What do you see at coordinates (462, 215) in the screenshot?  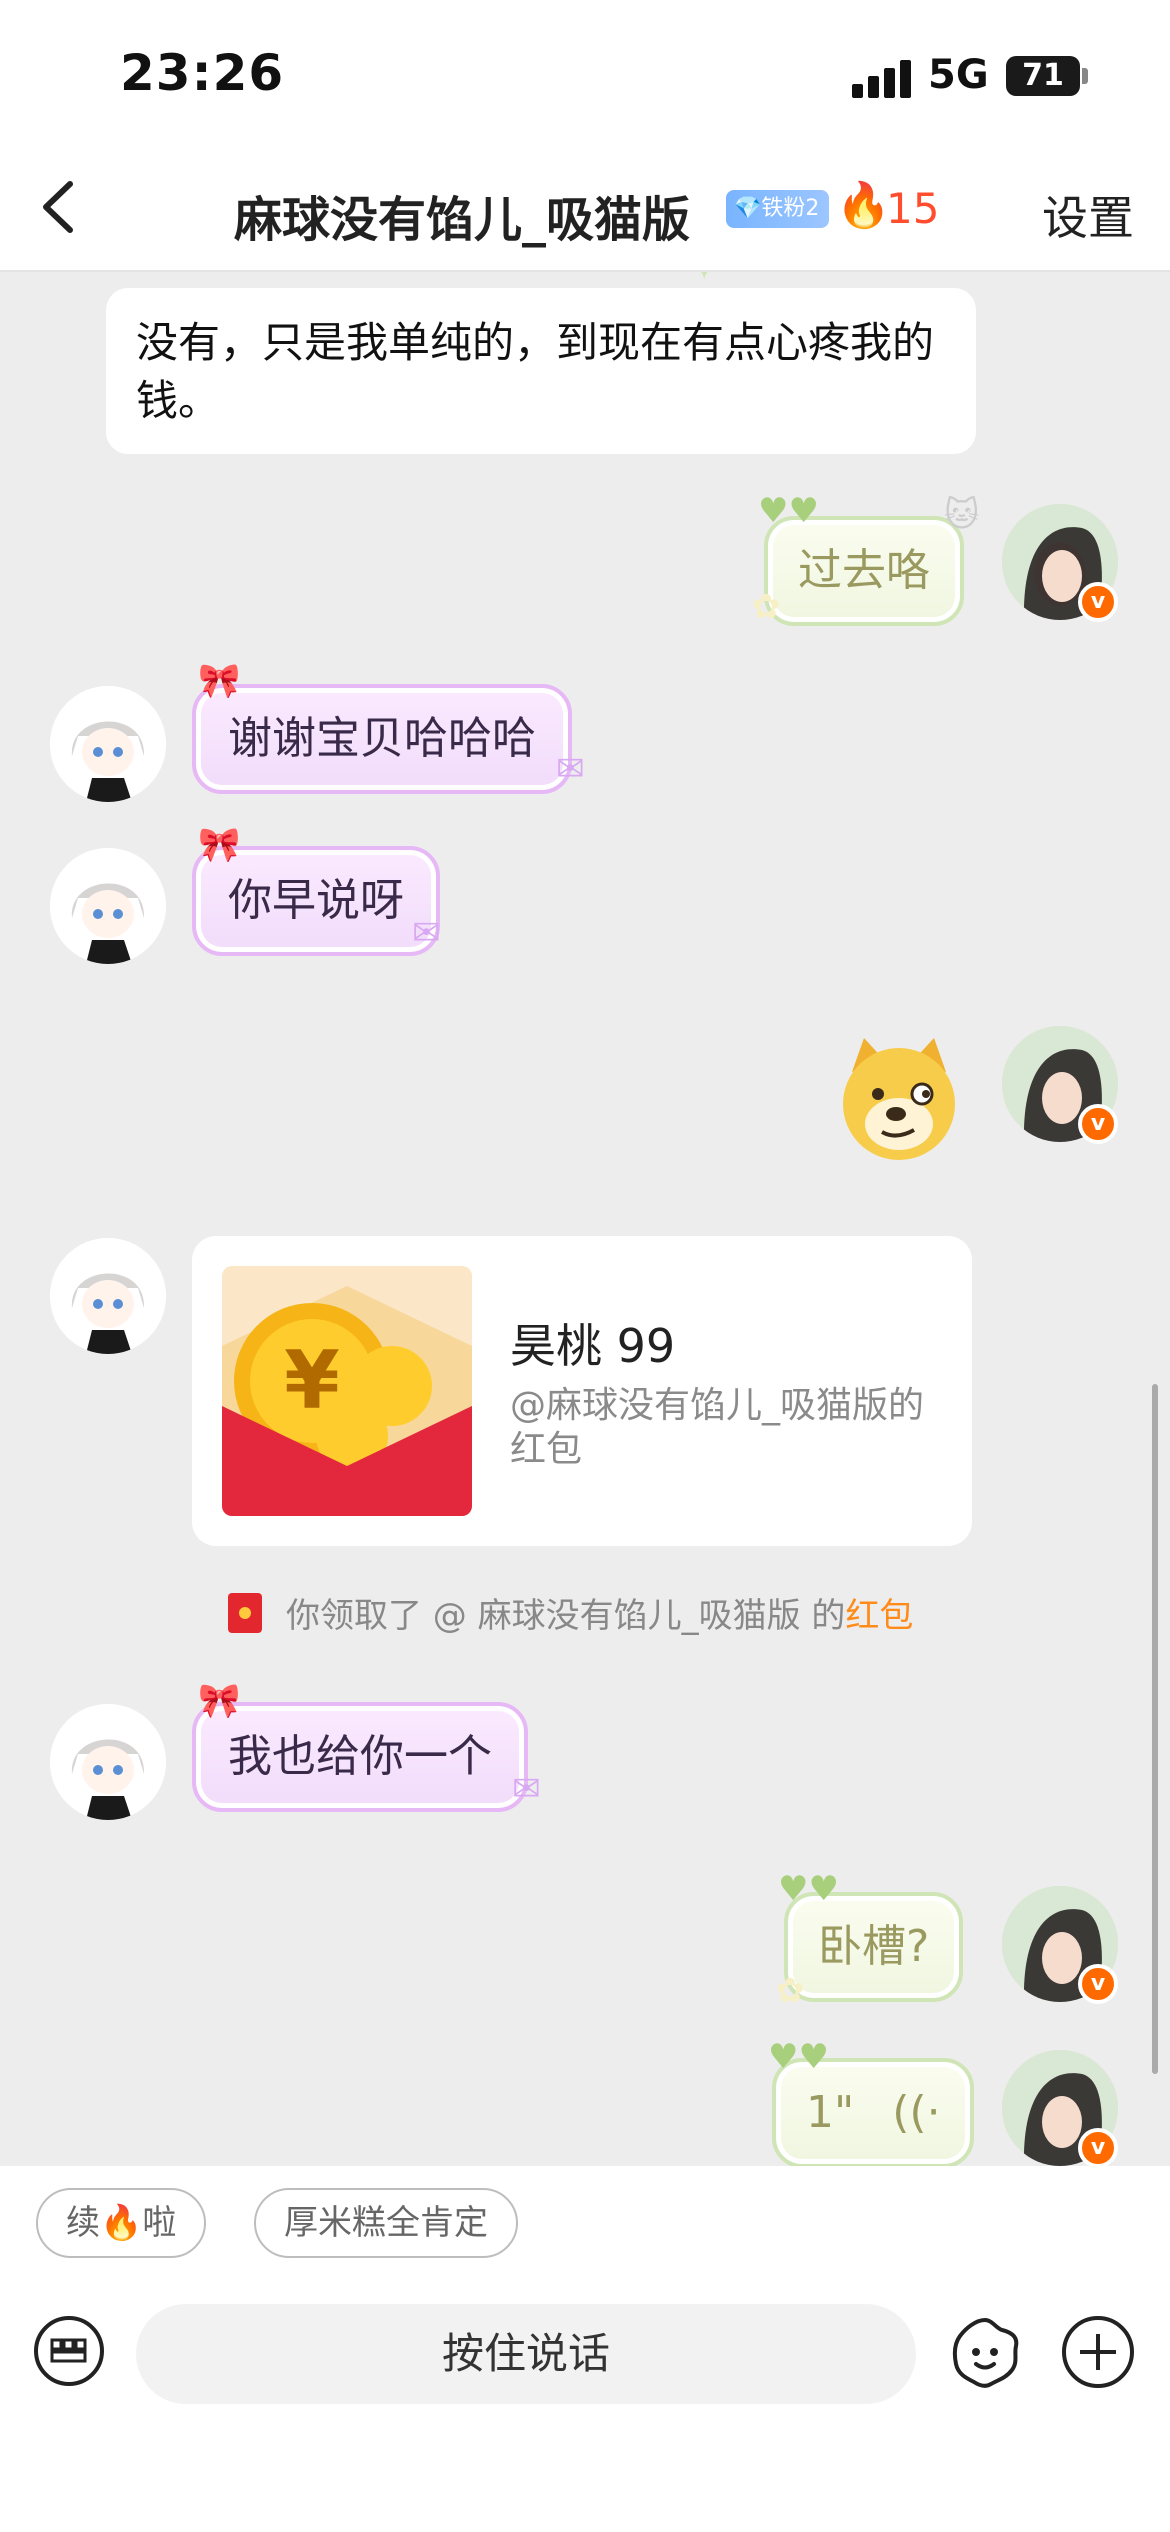 I see `chat-title: 麻球没有馅儿_吸猫版` at bounding box center [462, 215].